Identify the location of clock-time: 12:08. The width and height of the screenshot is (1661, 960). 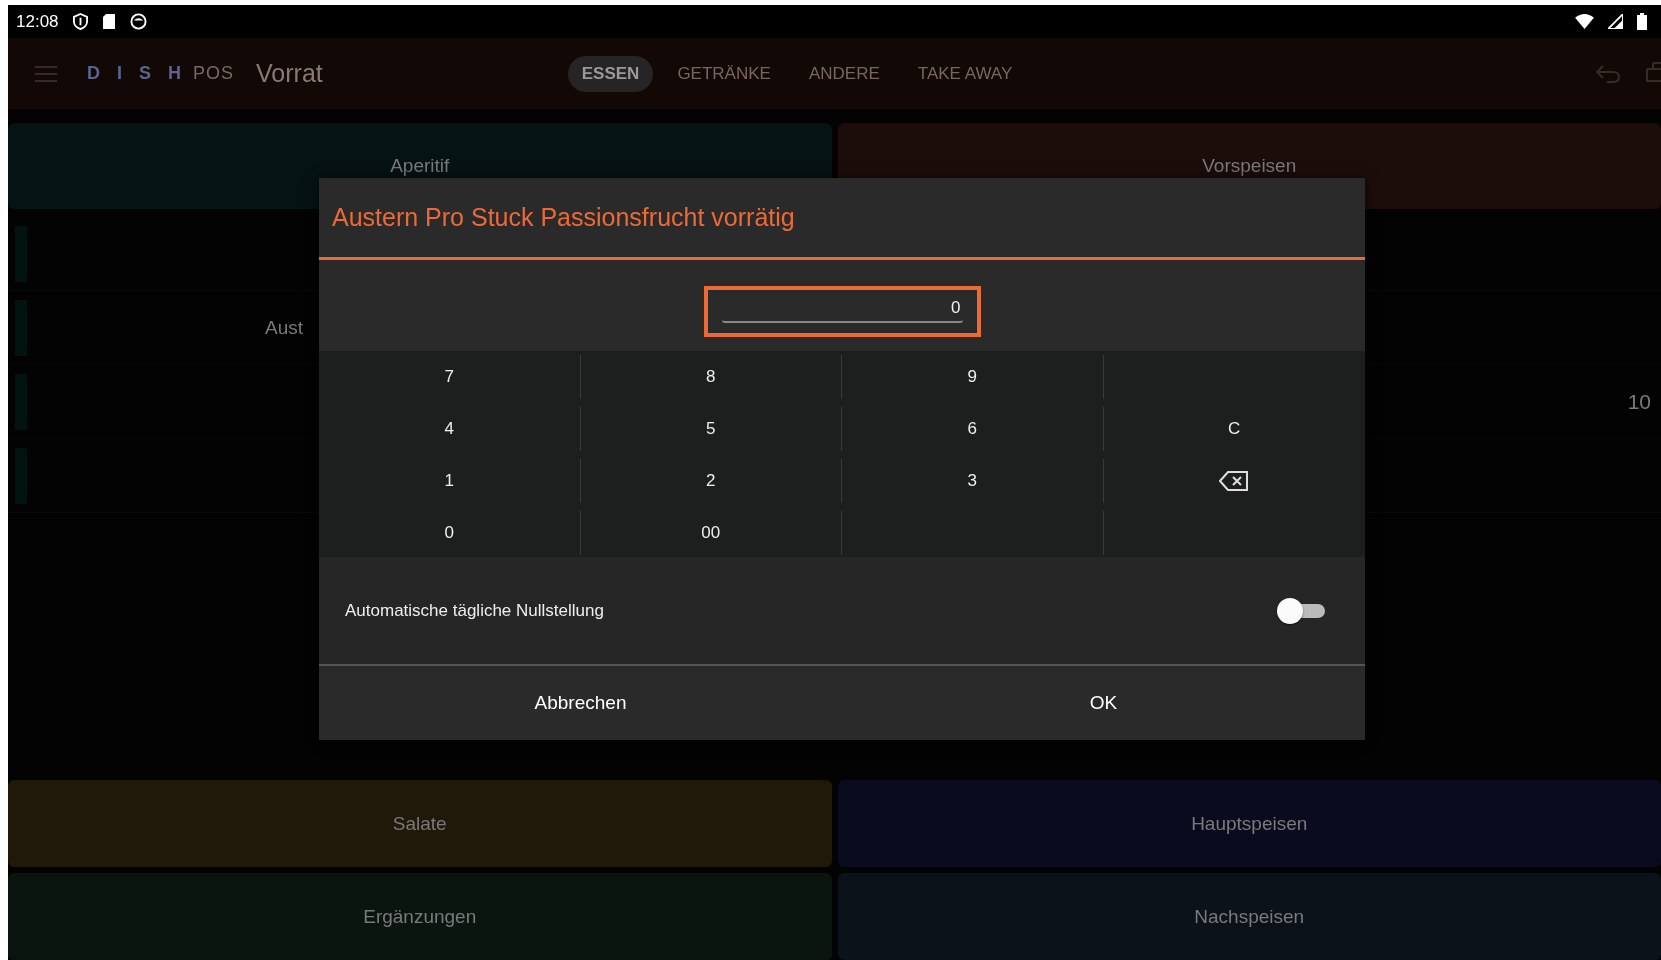
(37, 21).